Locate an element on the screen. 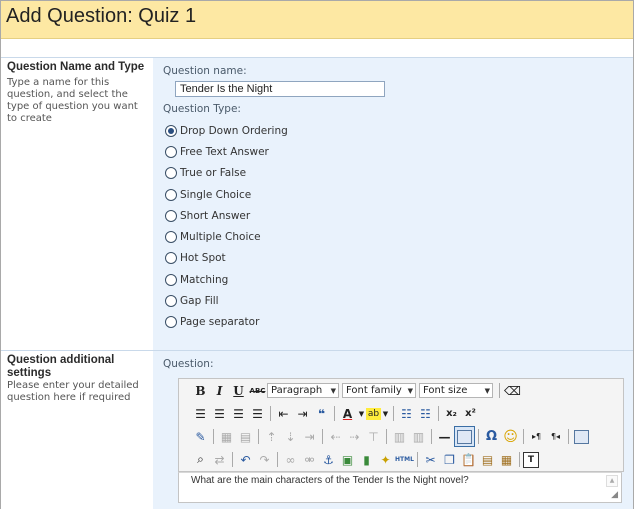 This screenshot has width=634, height=509. align-left-icon: ☰ is located at coordinates (200, 413).